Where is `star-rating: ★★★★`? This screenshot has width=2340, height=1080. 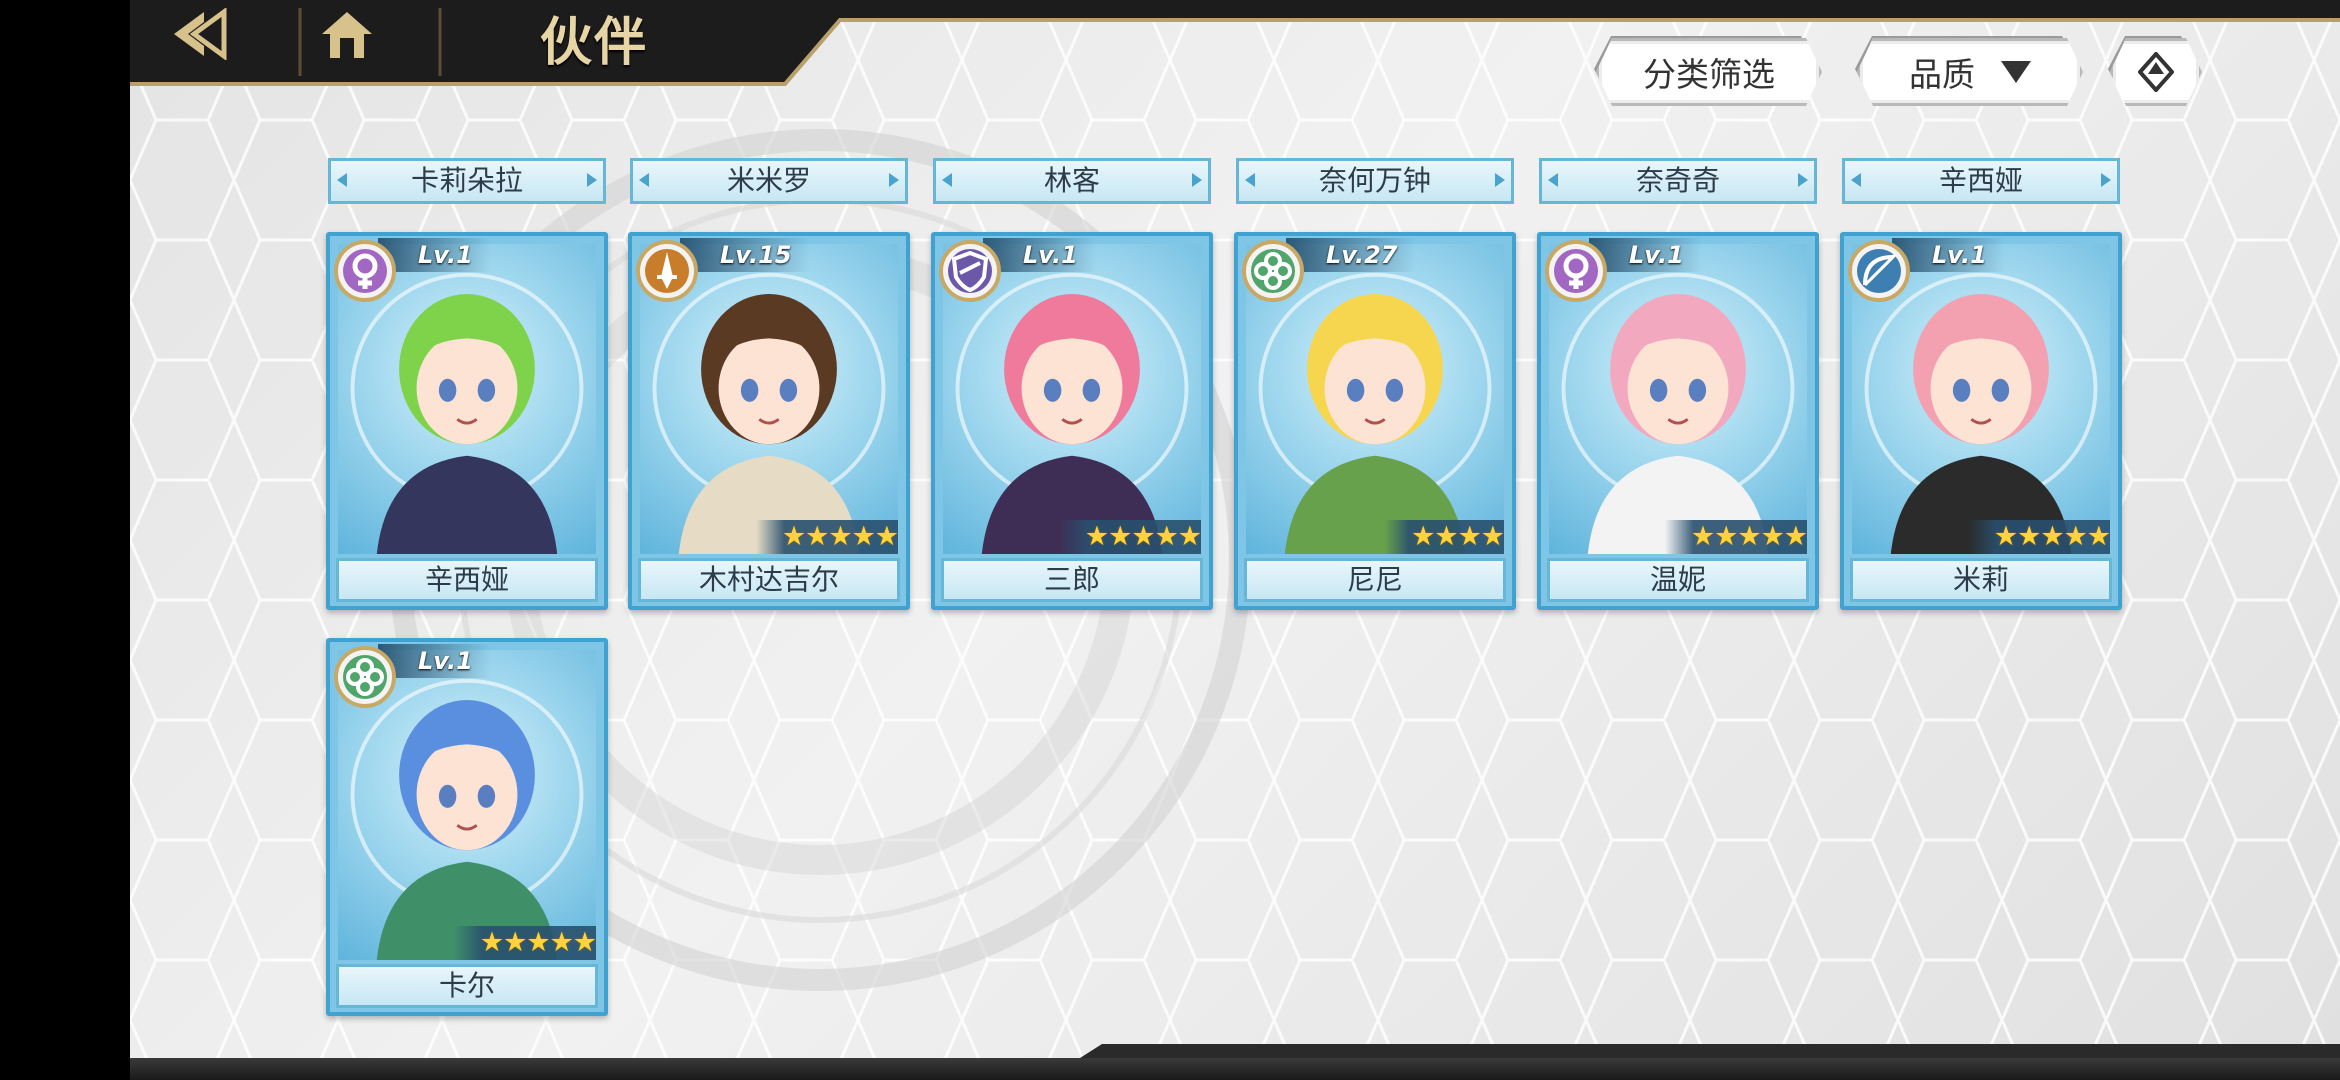
star-rating: ★★★★ is located at coordinates (1445, 537).